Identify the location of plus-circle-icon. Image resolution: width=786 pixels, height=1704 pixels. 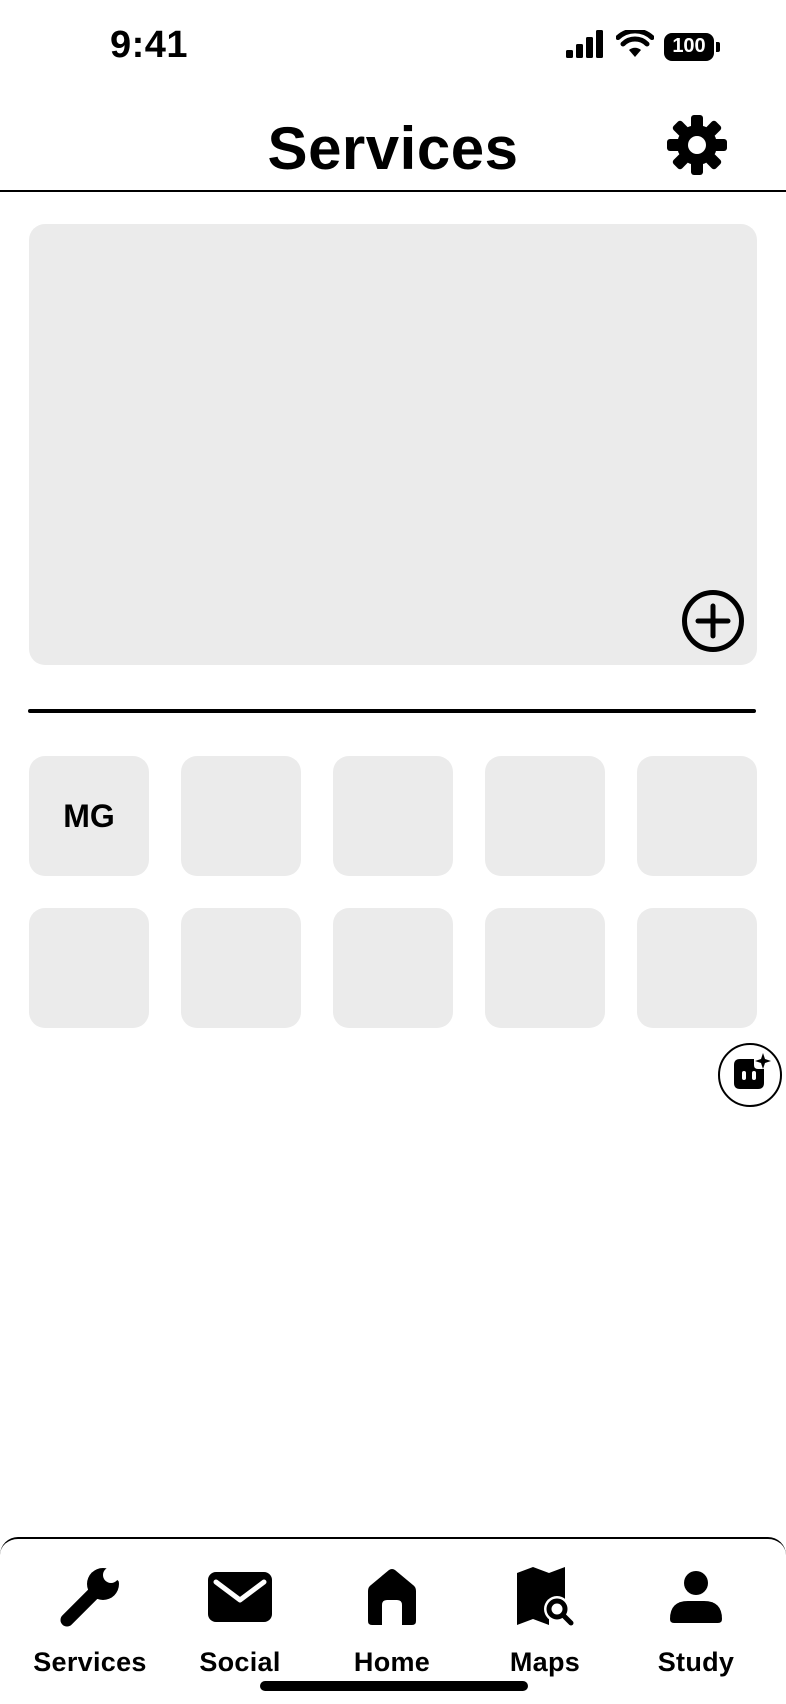
(713, 623).